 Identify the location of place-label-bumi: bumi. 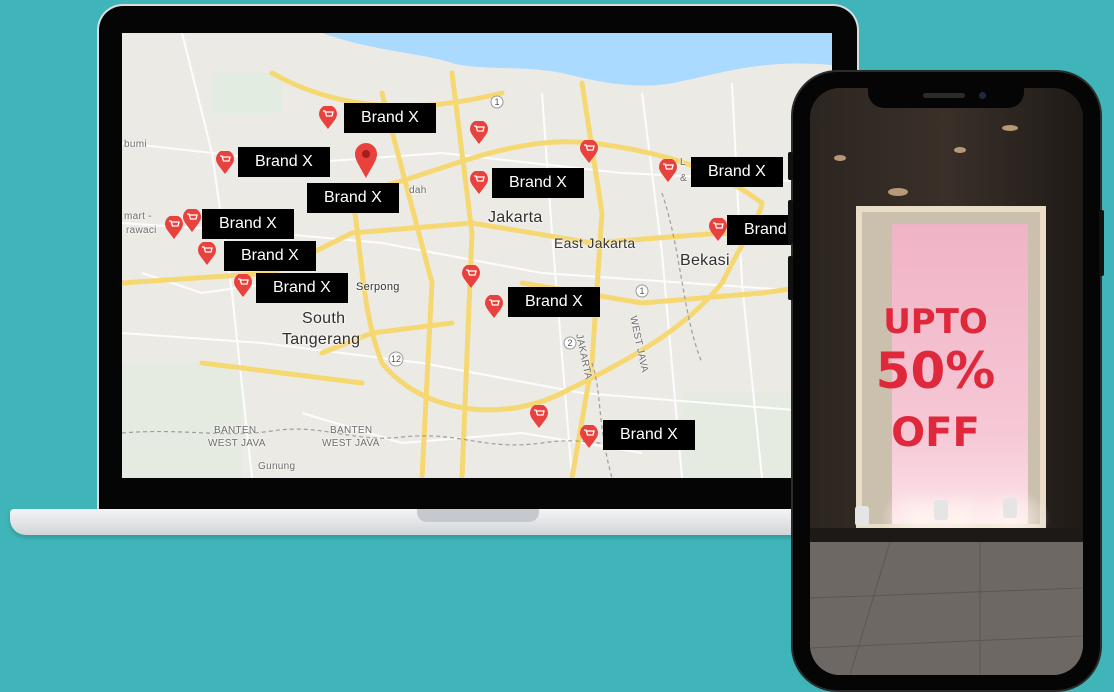
(135, 144).